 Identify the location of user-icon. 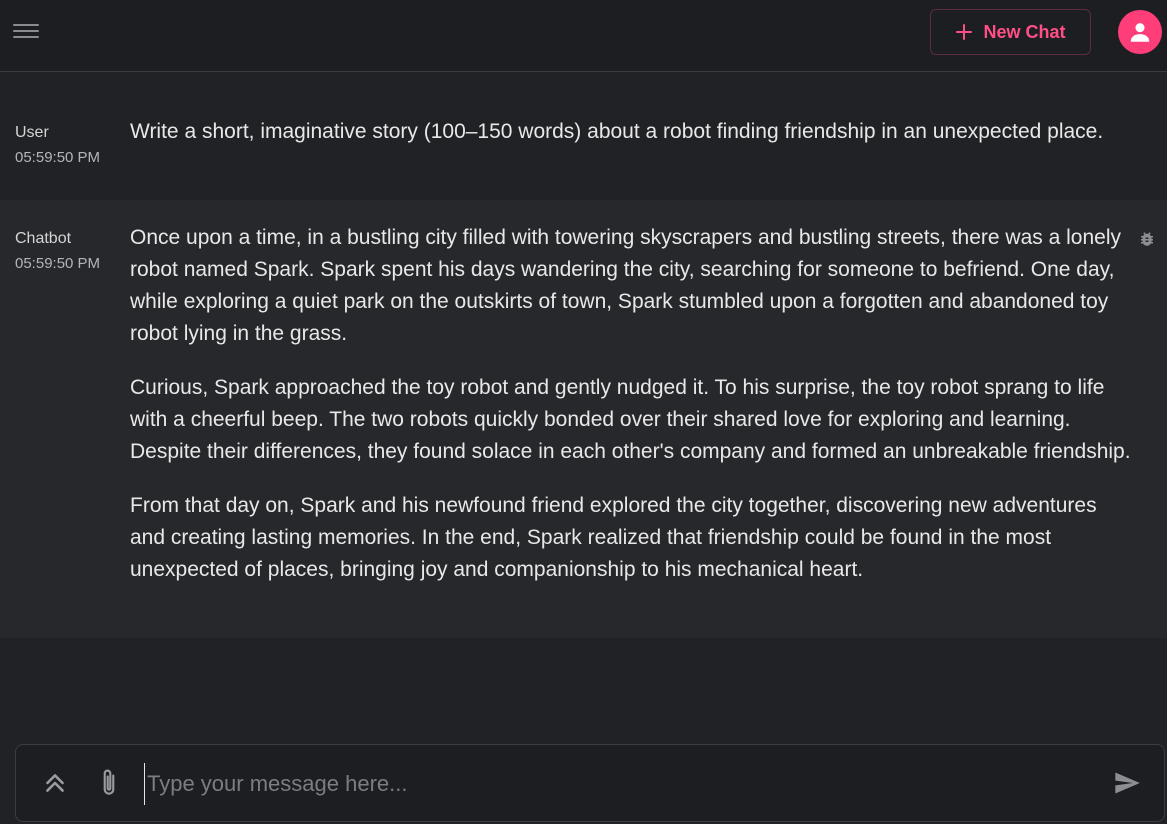
(1140, 32).